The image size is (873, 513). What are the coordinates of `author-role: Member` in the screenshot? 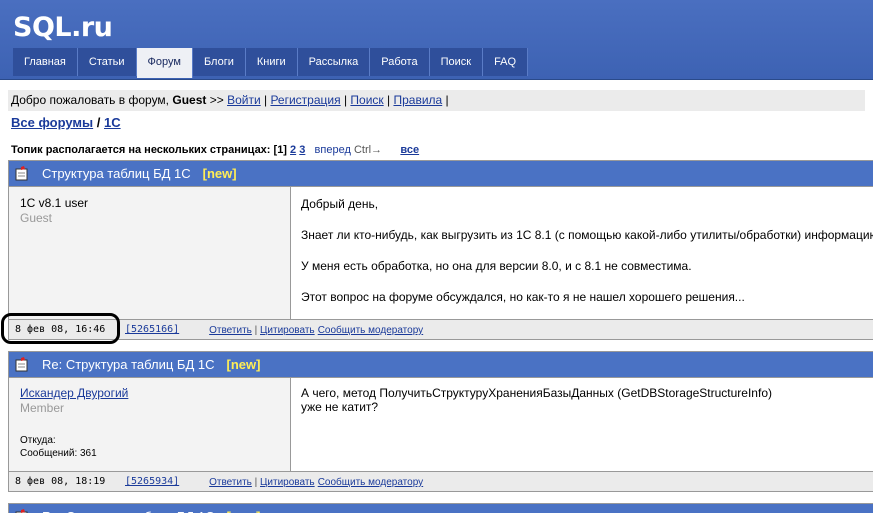 It's located at (42, 408).